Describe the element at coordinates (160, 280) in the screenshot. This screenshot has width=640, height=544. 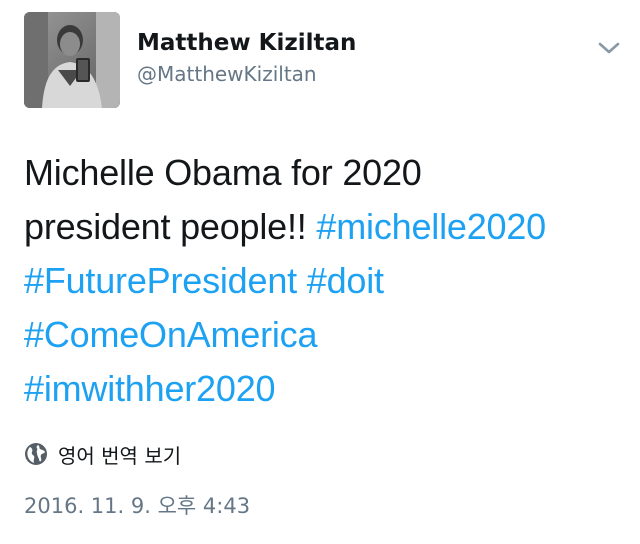
I see `hashtag-link: #FuturePresident` at that location.